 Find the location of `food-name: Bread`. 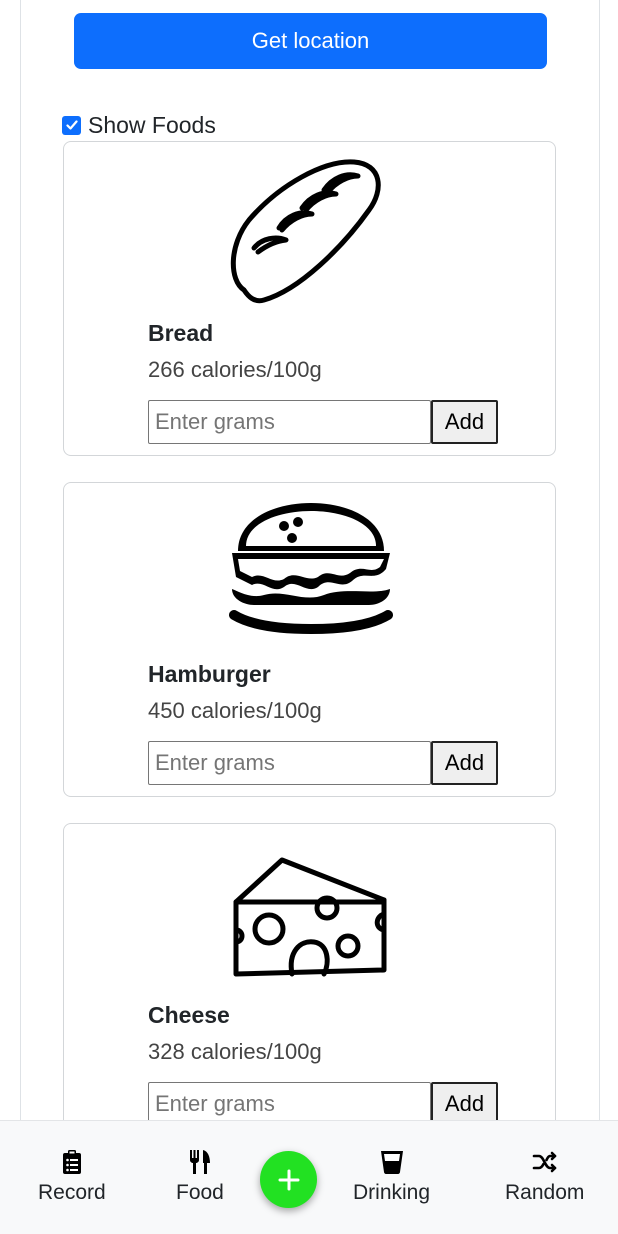

food-name: Bread is located at coordinates (181, 333).